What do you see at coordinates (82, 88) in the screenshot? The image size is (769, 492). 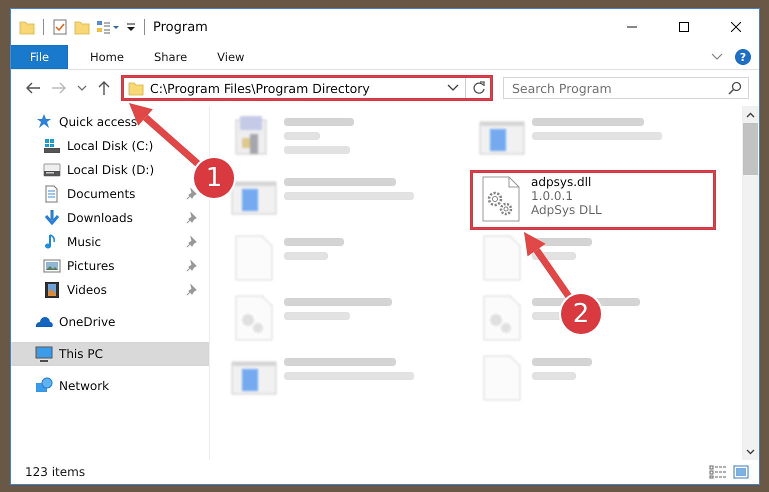 I see `recent-locations-caret-icon` at bounding box center [82, 88].